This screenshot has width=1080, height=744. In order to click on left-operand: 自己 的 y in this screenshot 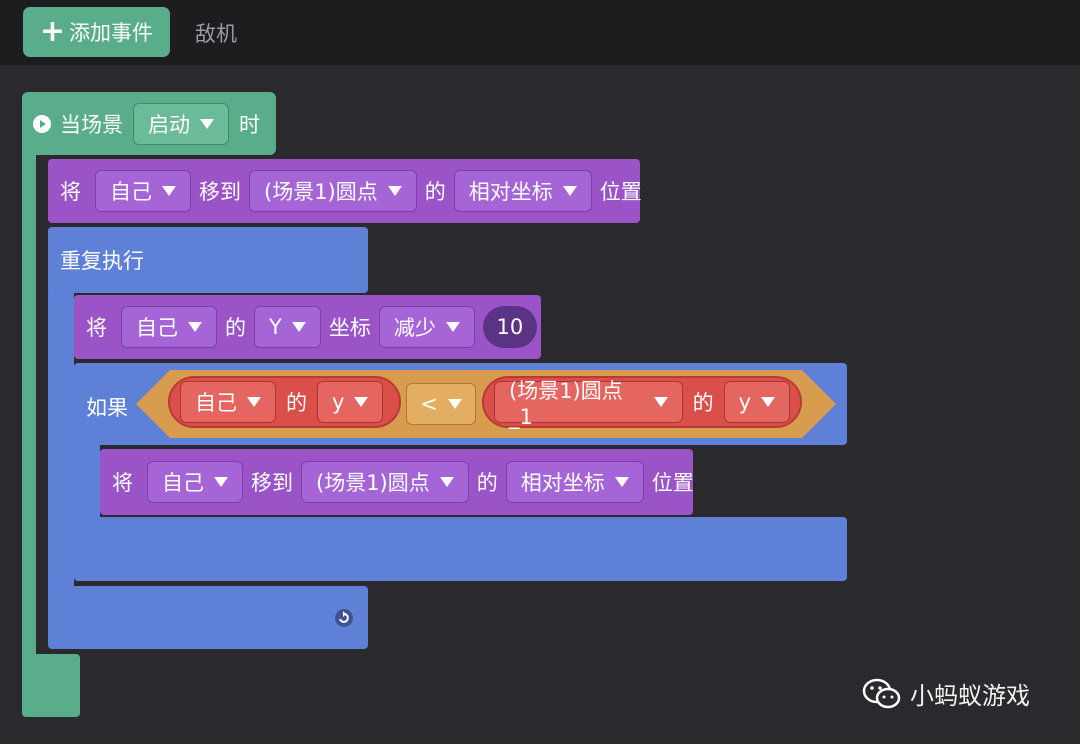, I will do `click(284, 402)`.